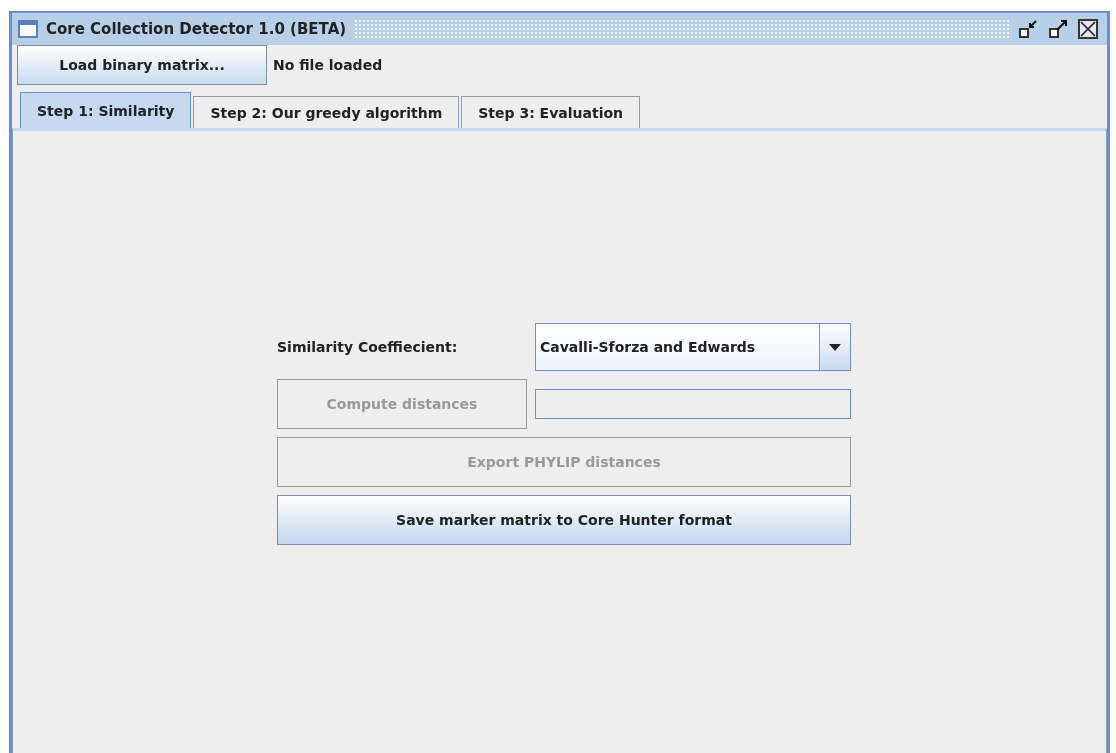 The height and width of the screenshot is (753, 1116). What do you see at coordinates (368, 347) in the screenshot?
I see `coefficient-label: Similarity Coeffiecient:` at bounding box center [368, 347].